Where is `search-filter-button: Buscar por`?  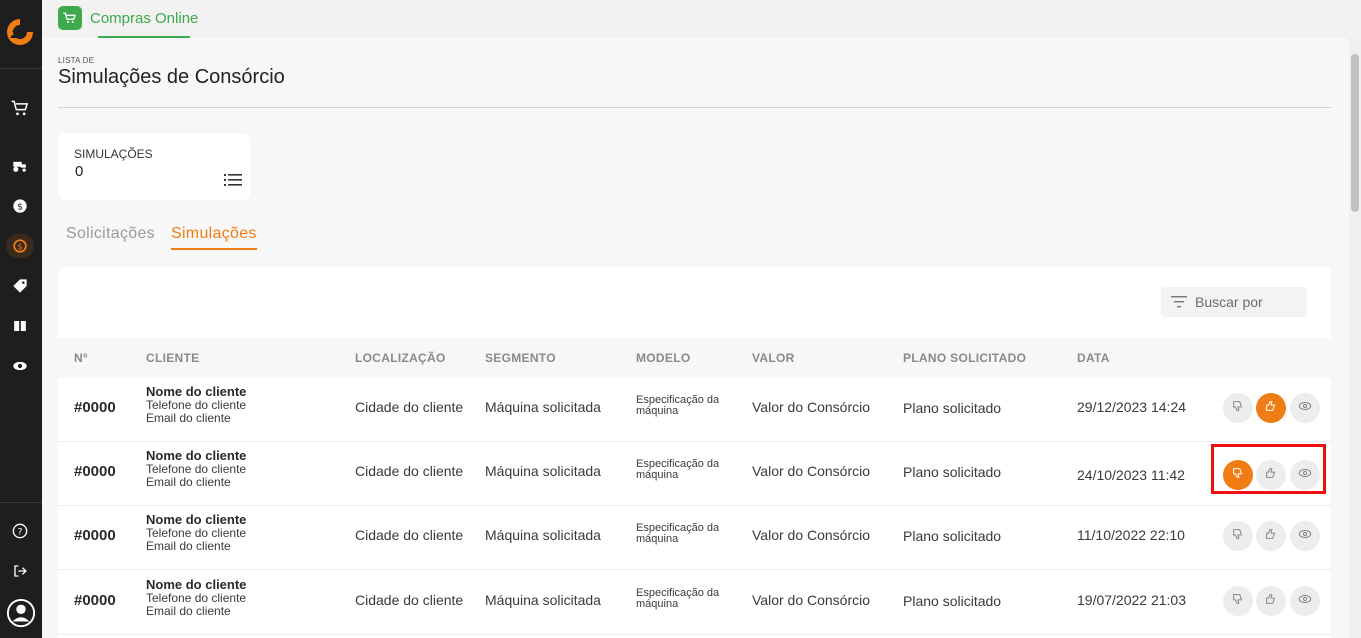
search-filter-button: Buscar por is located at coordinates (1234, 302).